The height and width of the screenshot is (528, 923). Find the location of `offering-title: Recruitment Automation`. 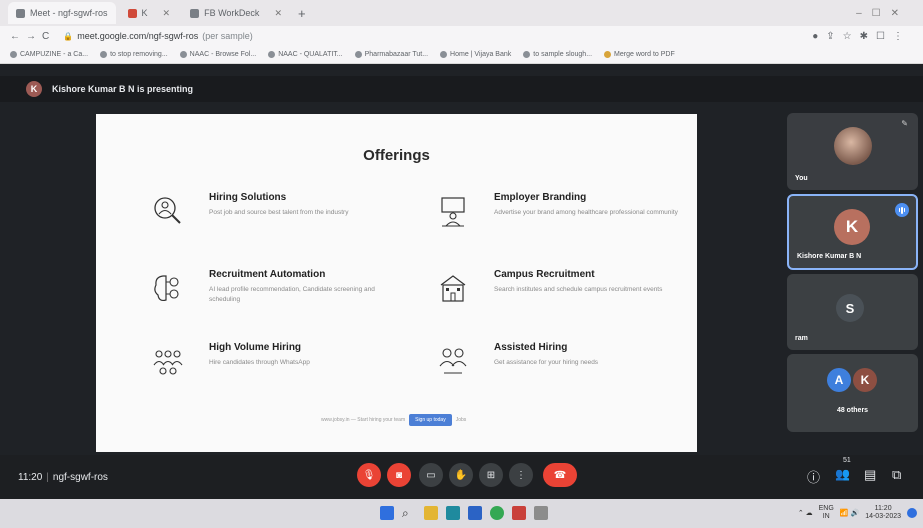

offering-title: Recruitment Automation is located at coordinates (267, 274).